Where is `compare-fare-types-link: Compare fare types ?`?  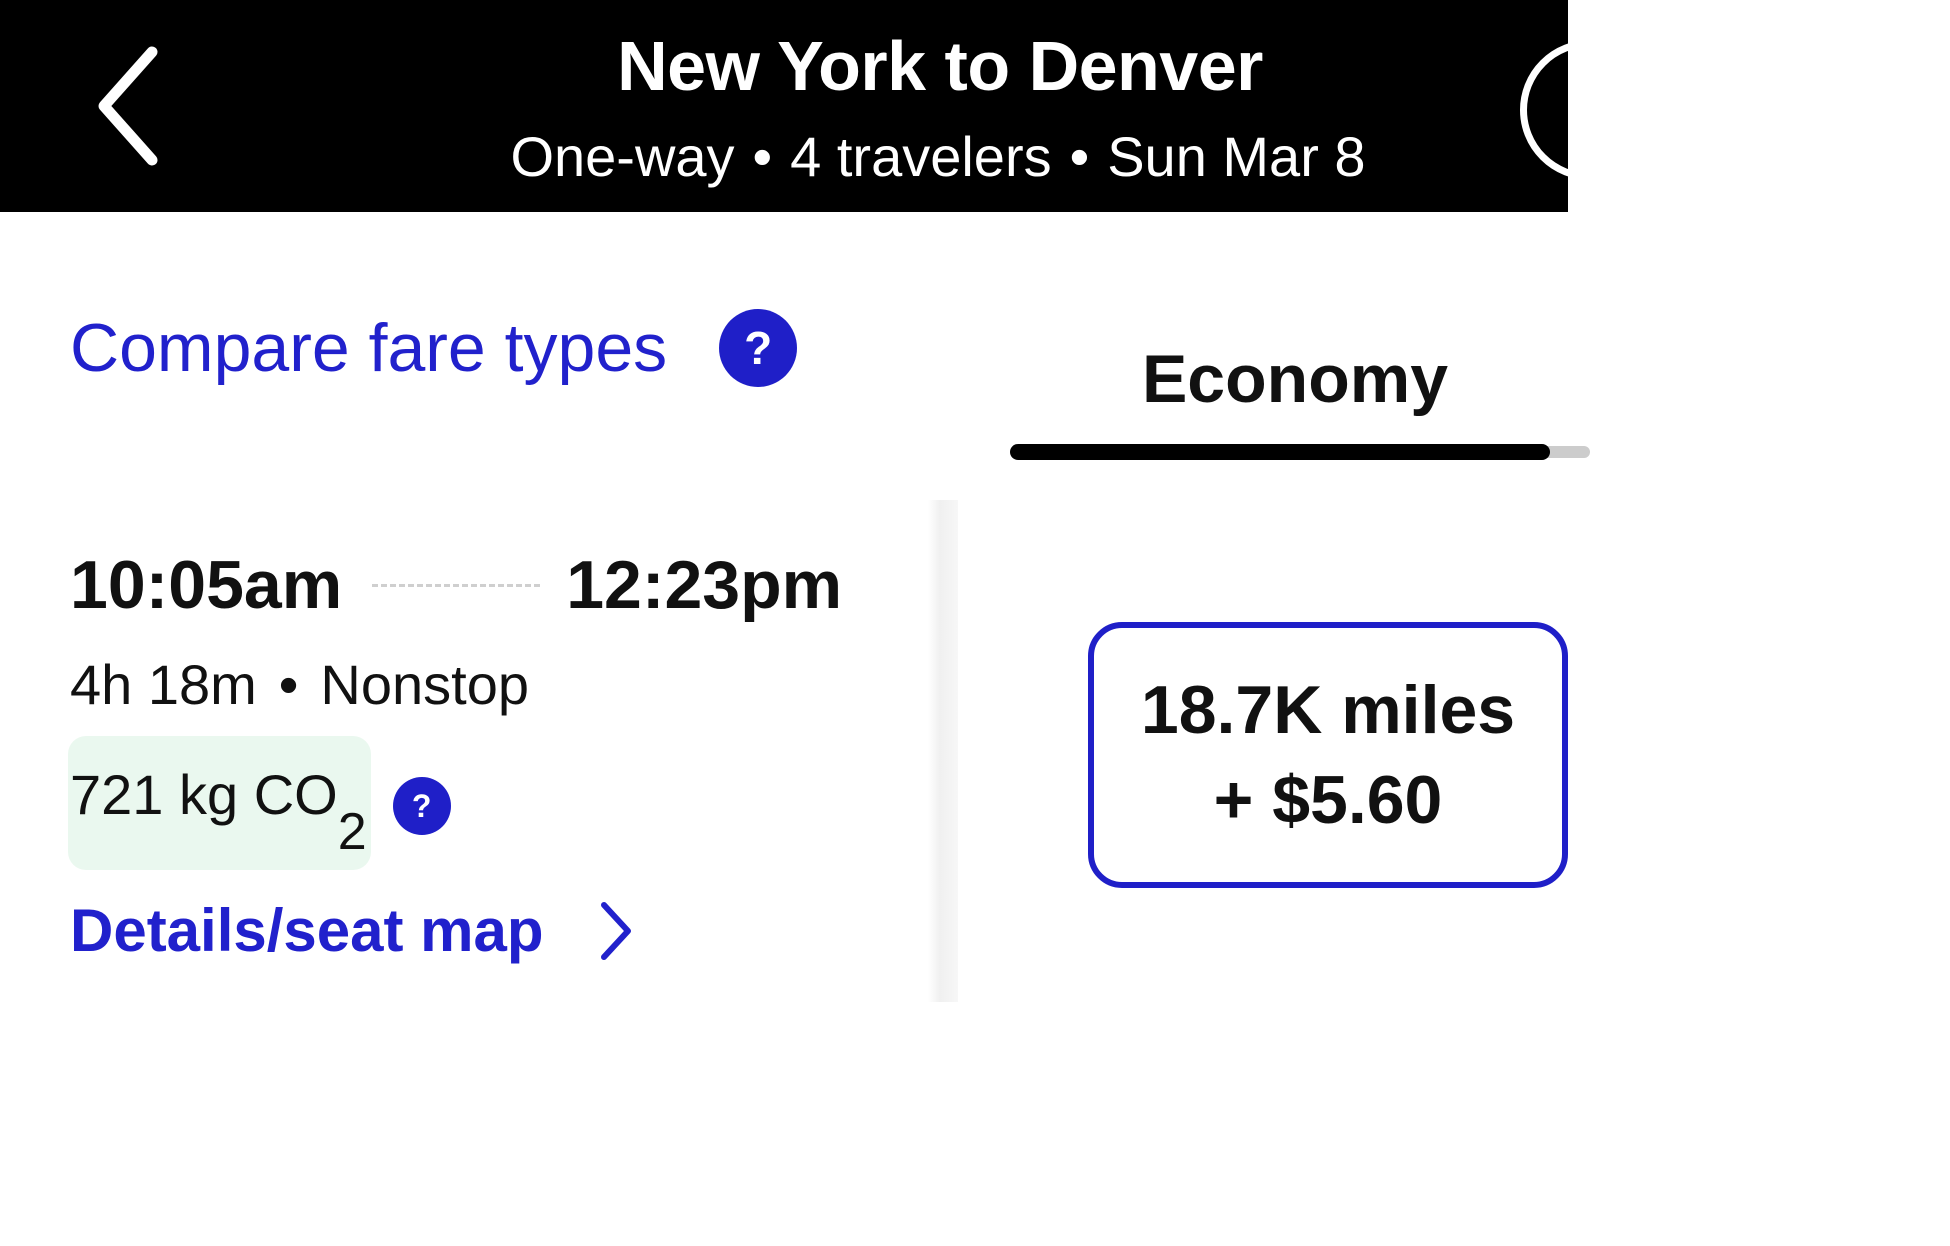 compare-fare-types-link: Compare fare types ? is located at coordinates (434, 348).